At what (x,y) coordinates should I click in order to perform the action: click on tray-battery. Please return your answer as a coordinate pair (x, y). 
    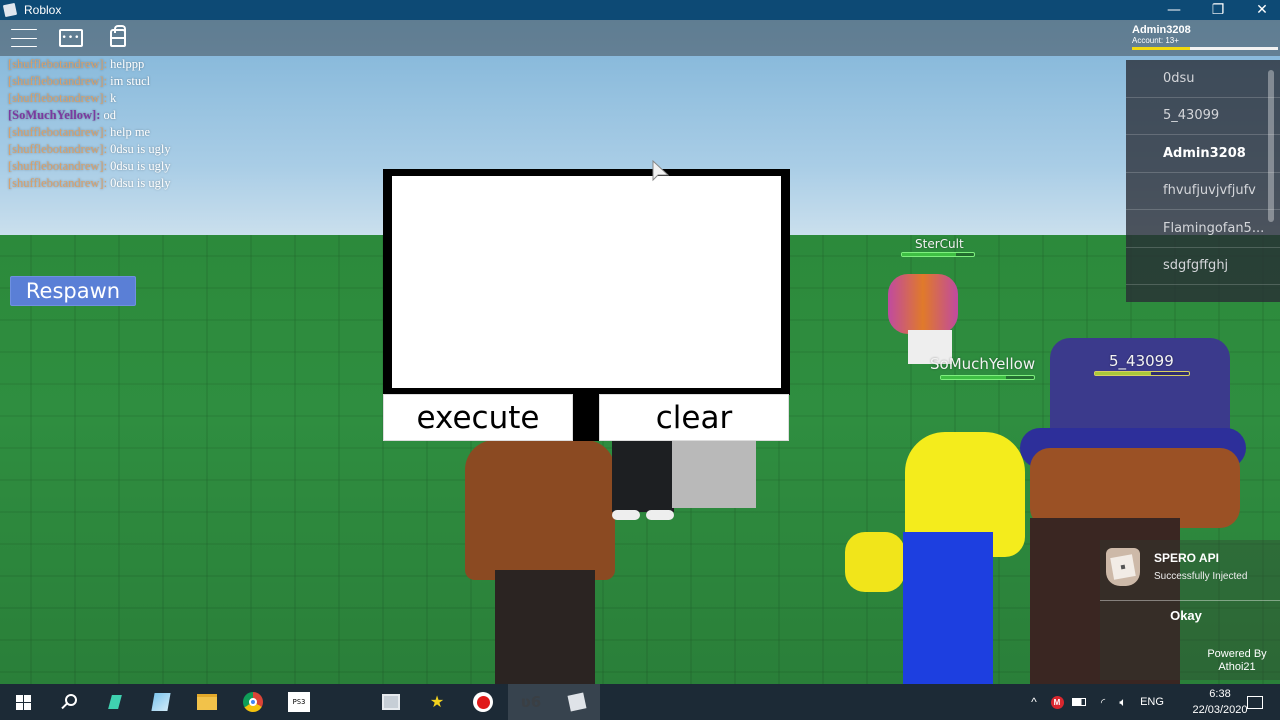
    Looking at the image, I should click on (1079, 702).